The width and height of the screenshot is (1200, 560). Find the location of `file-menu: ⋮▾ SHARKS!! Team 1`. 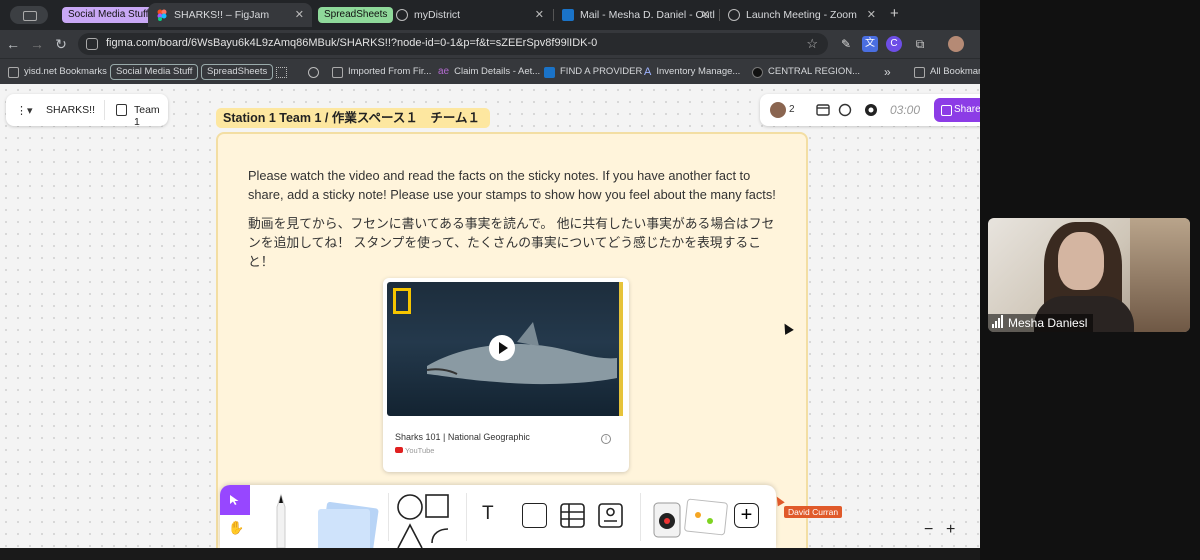

file-menu: ⋮▾ SHARKS!! Team 1 is located at coordinates (87, 111).